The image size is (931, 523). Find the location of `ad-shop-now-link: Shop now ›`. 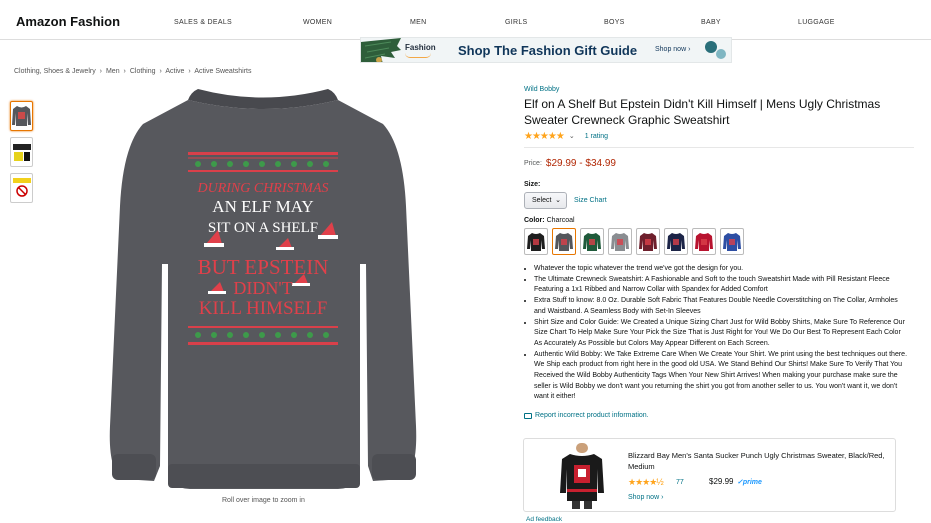

ad-shop-now-link: Shop now › is located at coordinates (645, 497).